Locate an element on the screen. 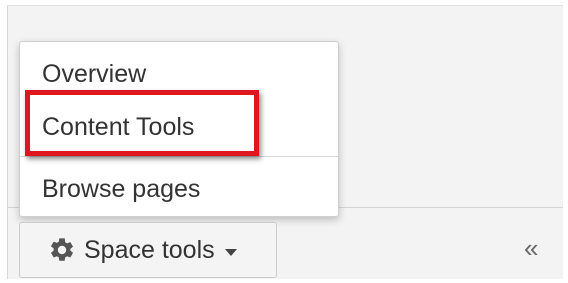  highlight-annotation-box is located at coordinates (142, 123).